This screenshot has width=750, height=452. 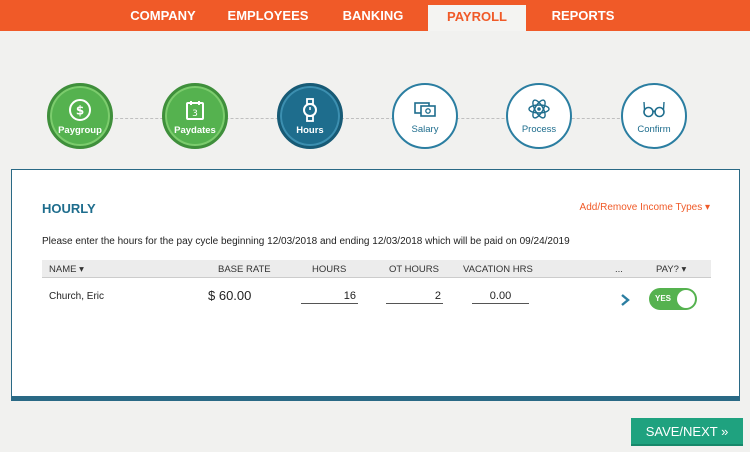 I want to click on step-process: Process, so click(x=539, y=116).